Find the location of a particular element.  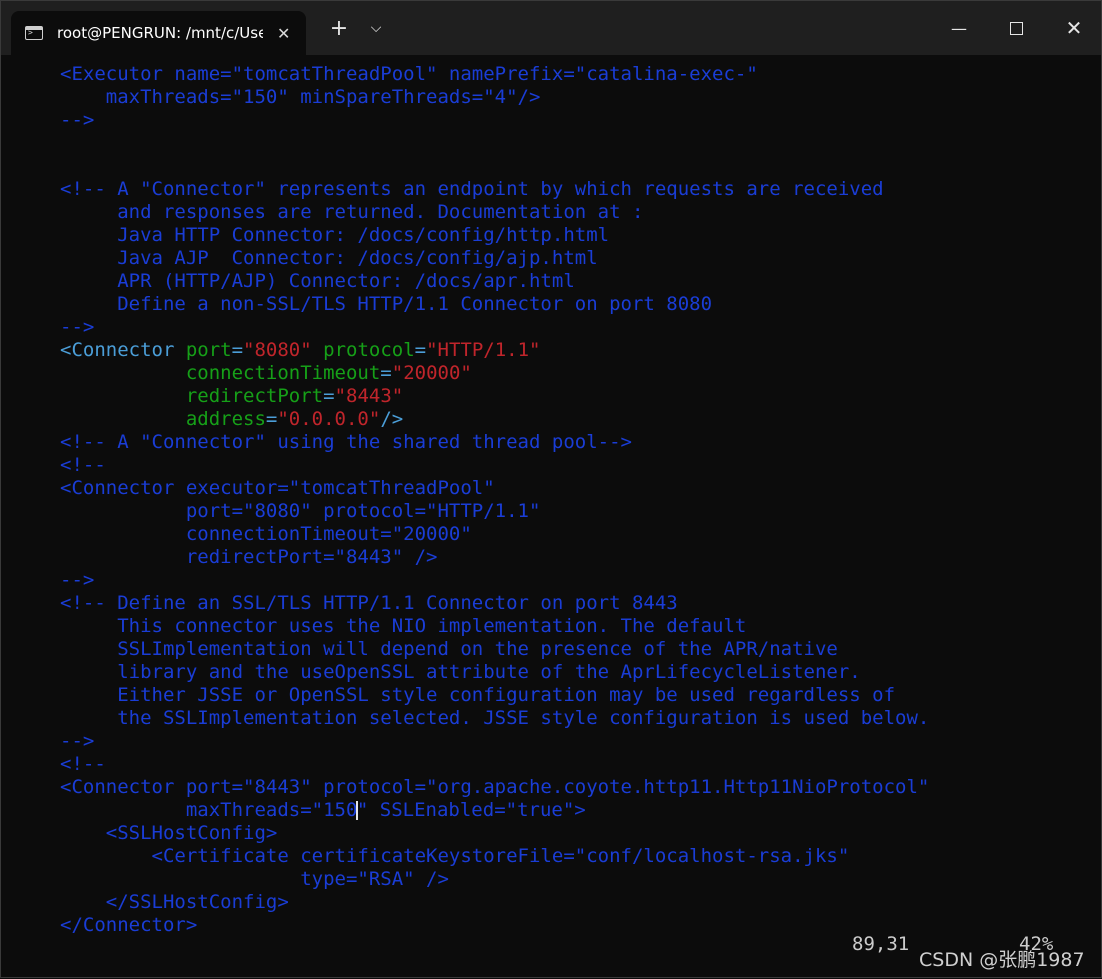

code-line: </SSLHostConfig> is located at coordinates (174, 902).